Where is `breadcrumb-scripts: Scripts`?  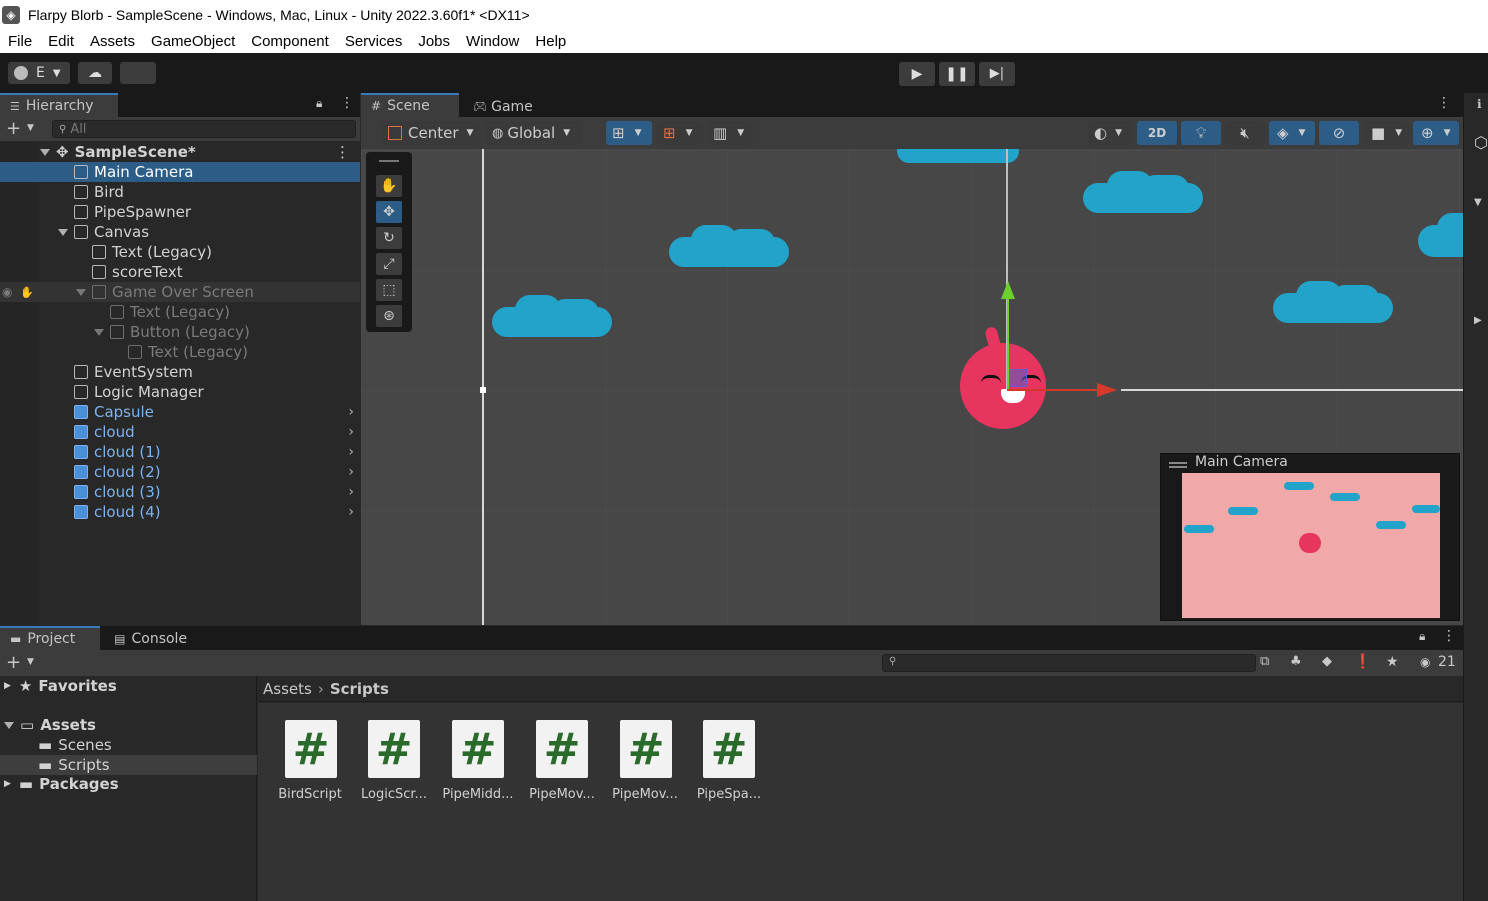
breadcrumb-scripts: Scripts is located at coordinates (359, 689).